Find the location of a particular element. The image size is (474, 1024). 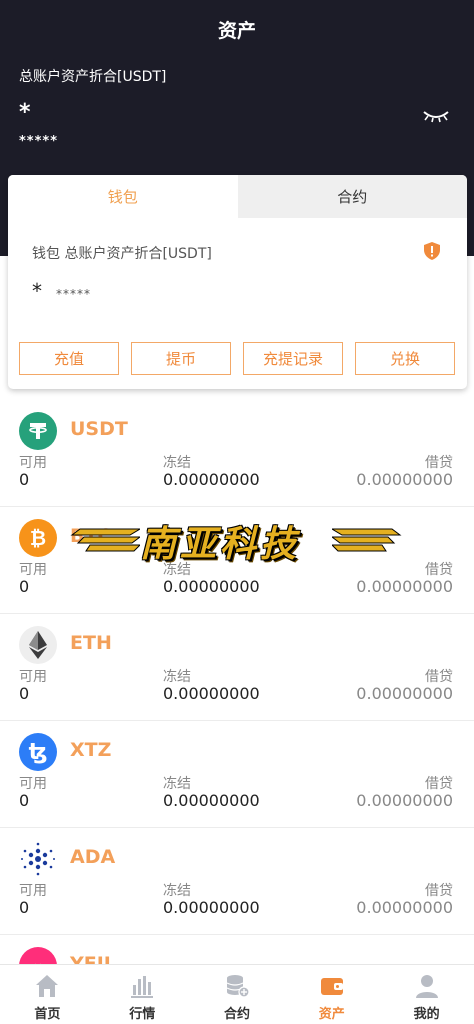

coin-symbol: ETH is located at coordinates (91, 643).